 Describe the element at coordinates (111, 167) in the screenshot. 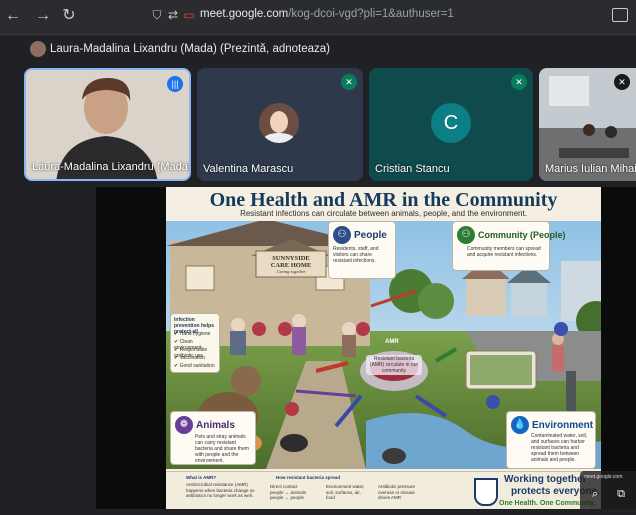

I see `participant-name: Laura-Madalina Lixandru (Mada)` at that location.